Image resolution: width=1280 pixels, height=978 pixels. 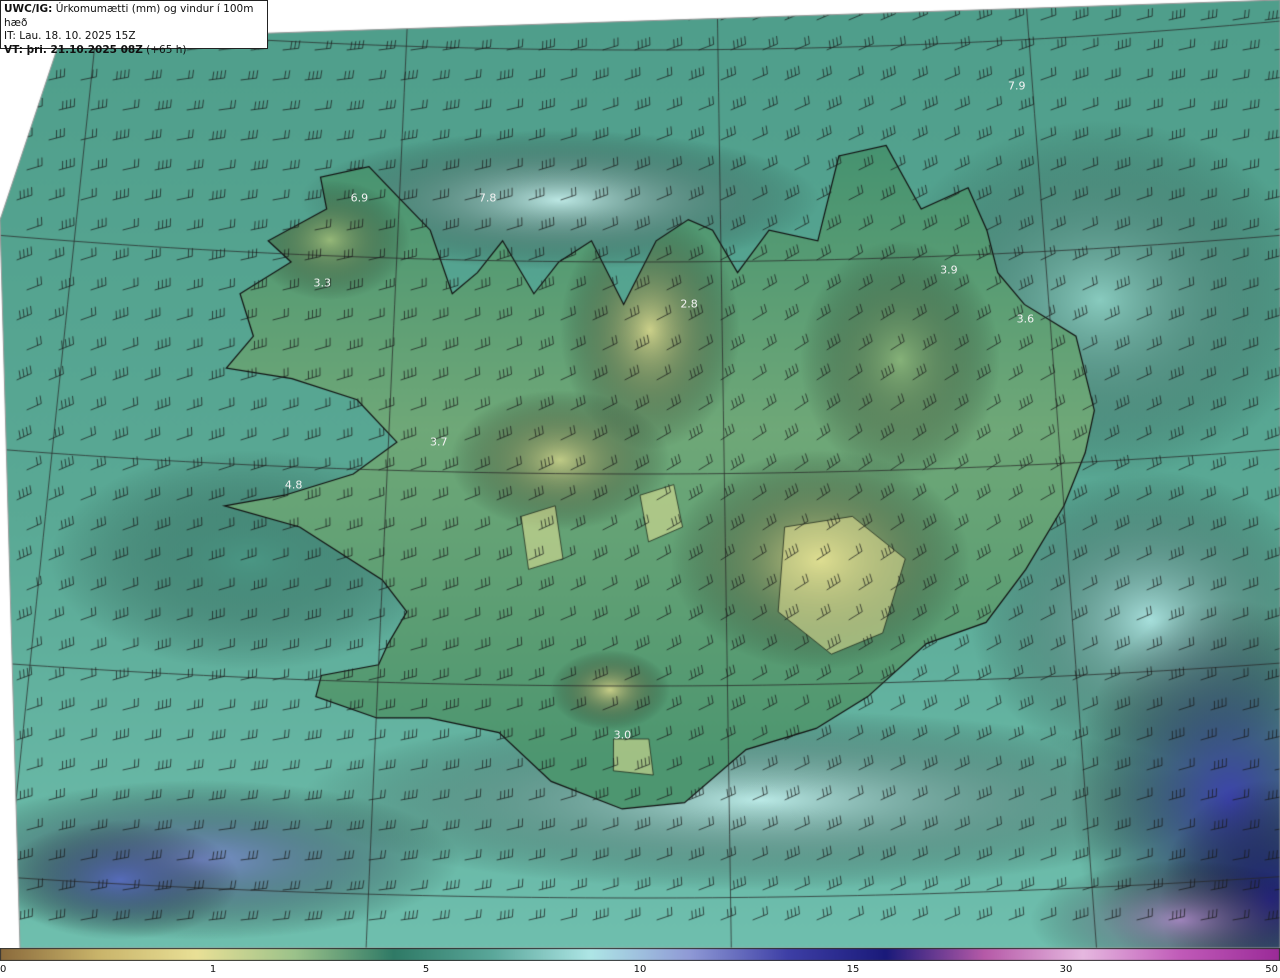 I want to click on colorbar-tick-label: 15, so click(x=853, y=969).